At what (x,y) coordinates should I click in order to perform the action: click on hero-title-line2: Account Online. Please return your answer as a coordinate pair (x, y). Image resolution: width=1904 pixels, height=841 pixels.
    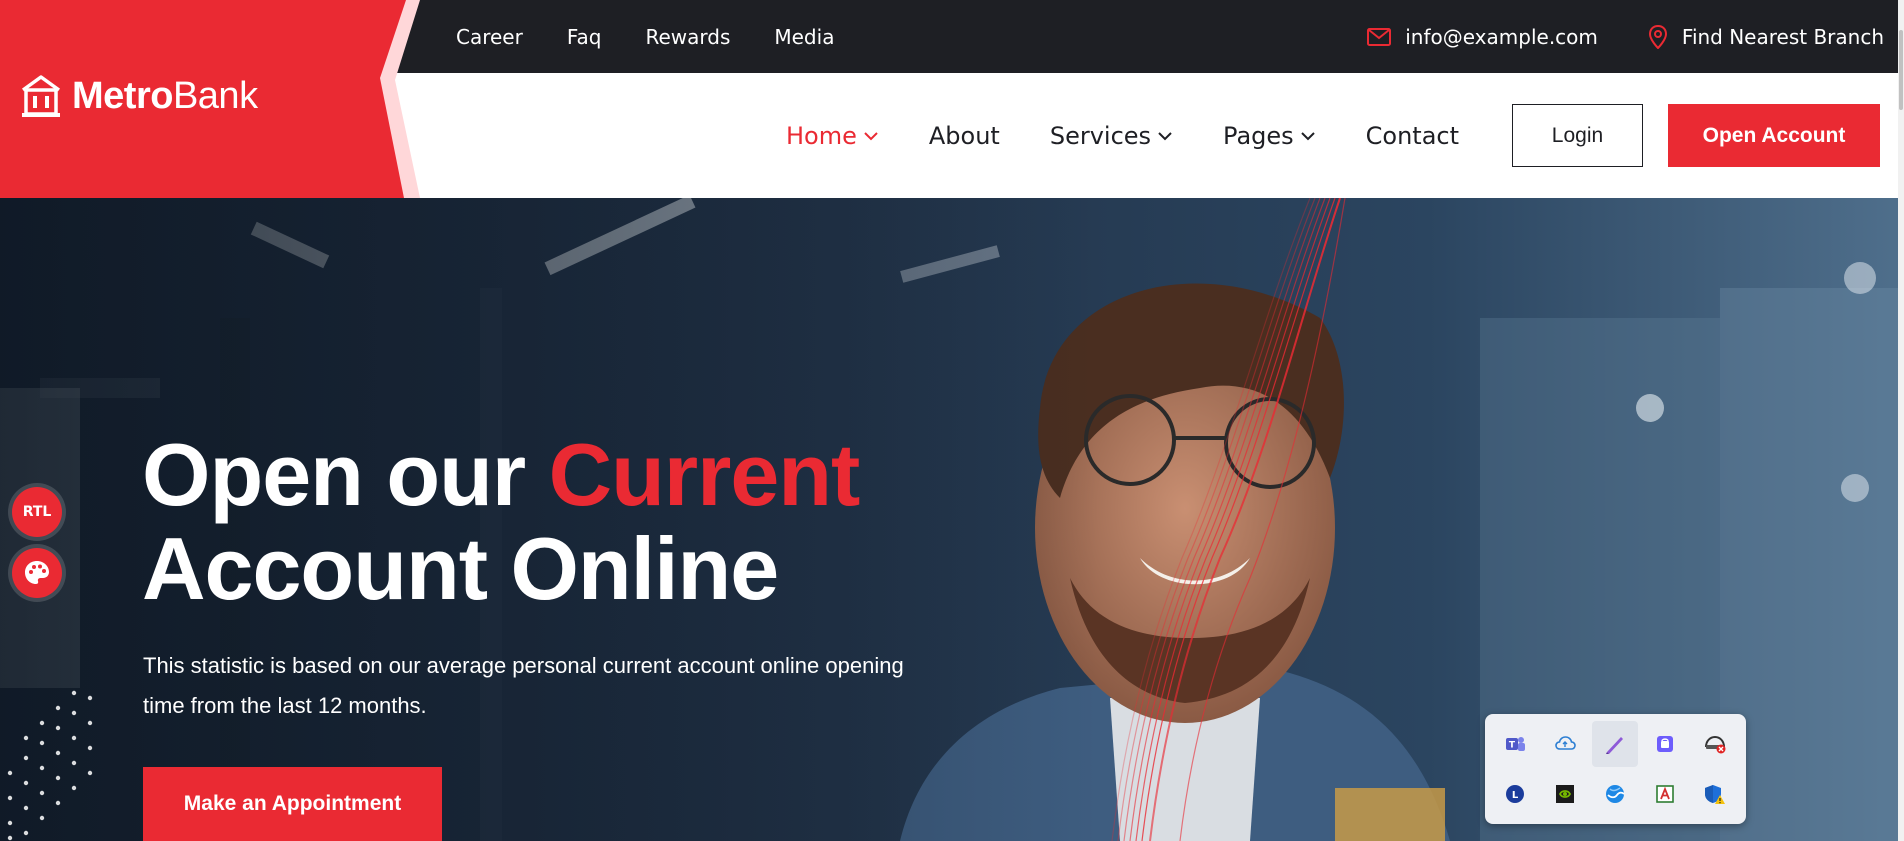
    Looking at the image, I should click on (460, 568).